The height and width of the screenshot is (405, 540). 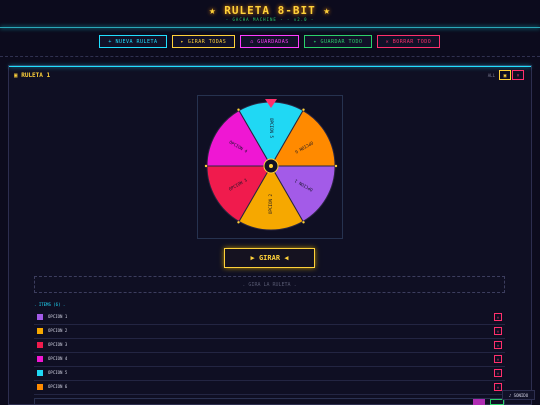 What do you see at coordinates (505, 75) in the screenshot?
I see `edit-panel-button: ▣` at bounding box center [505, 75].